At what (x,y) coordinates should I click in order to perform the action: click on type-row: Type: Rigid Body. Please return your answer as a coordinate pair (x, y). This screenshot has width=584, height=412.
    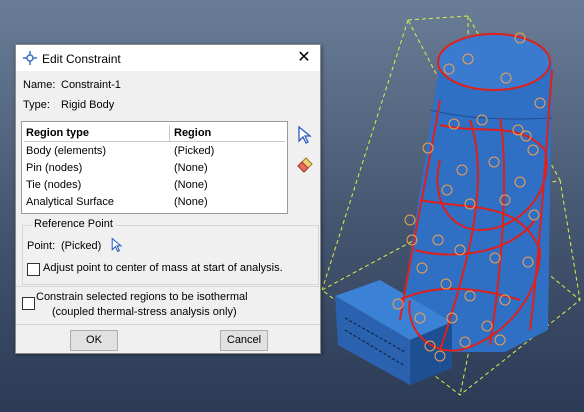
    Looking at the image, I should click on (68, 105).